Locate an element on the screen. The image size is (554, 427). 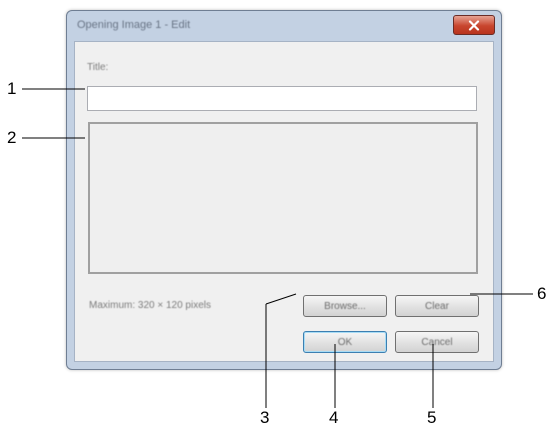
callout-6: 6 is located at coordinates (542, 293).